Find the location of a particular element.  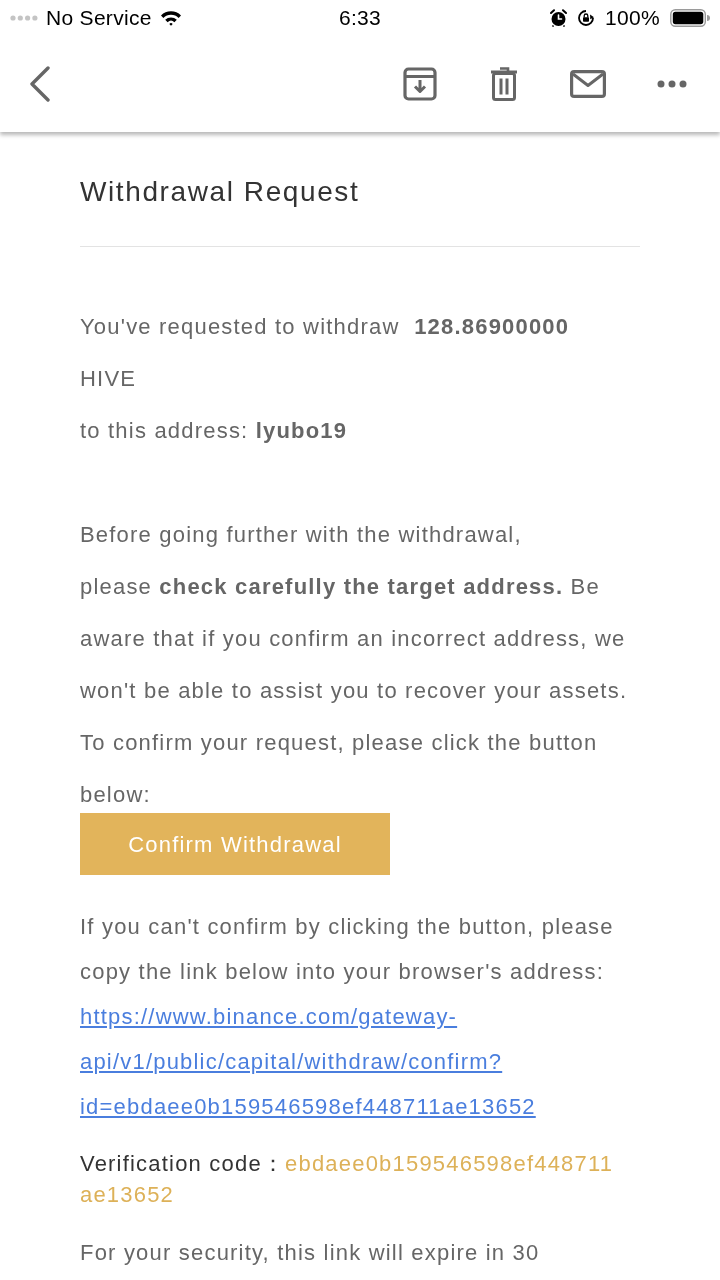

archive-icon is located at coordinates (420, 84).